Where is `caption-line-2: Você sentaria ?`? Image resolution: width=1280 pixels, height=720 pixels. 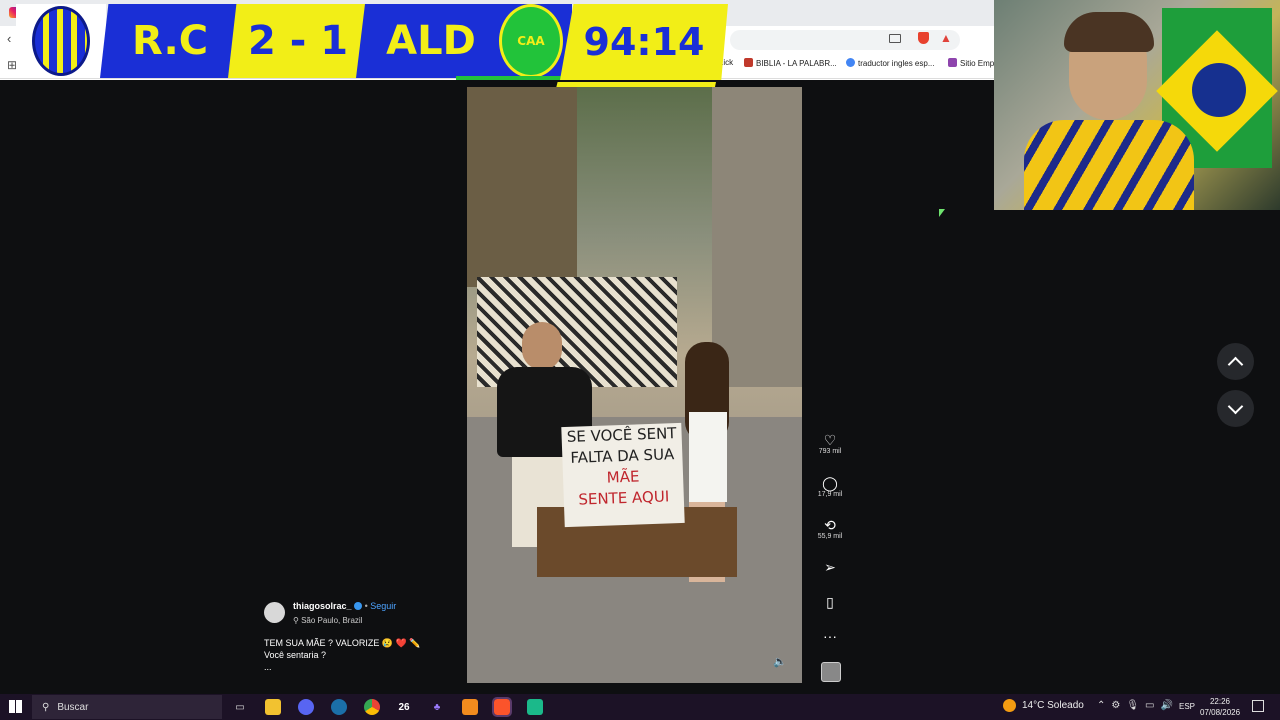
caption-line-2: Você sentaria ? is located at coordinates (295, 655).